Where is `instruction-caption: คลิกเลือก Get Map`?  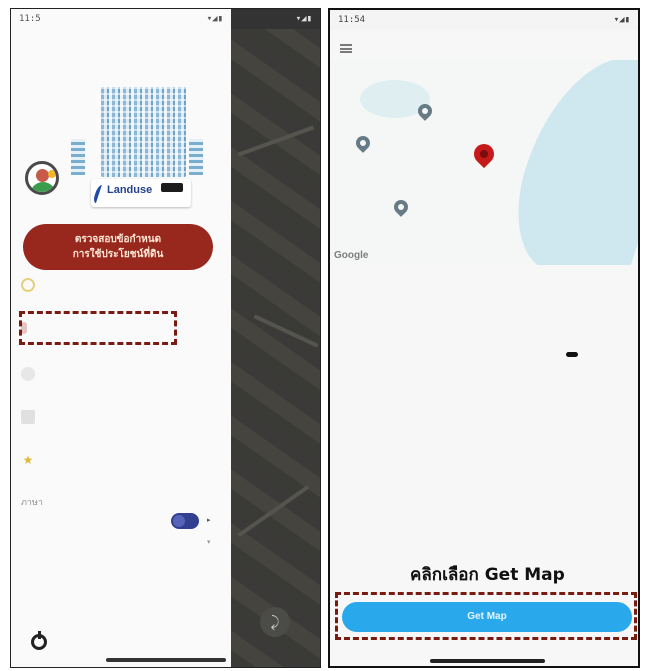
instruction-caption: คลิกเลือก Get Map is located at coordinates (487, 575).